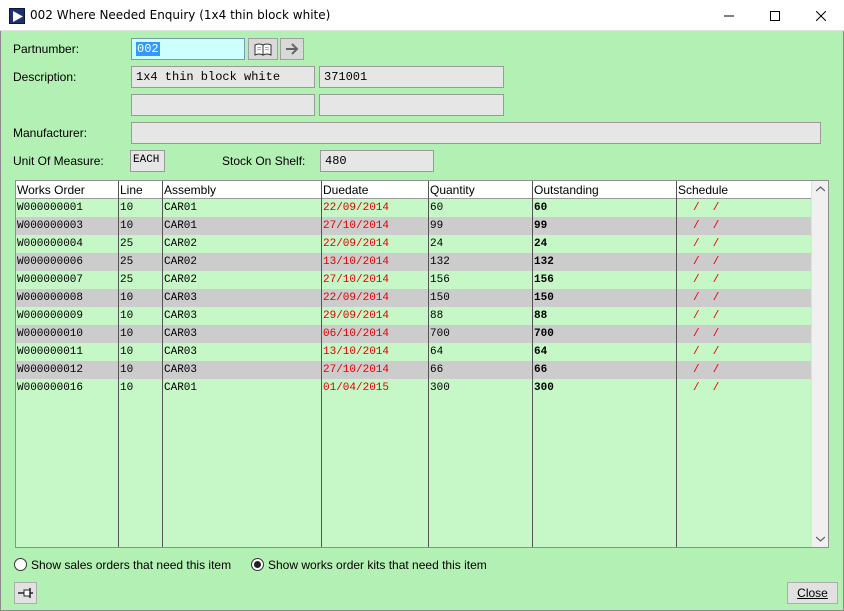  What do you see at coordinates (131, 190) in the screenshot?
I see `col-line: Line` at bounding box center [131, 190].